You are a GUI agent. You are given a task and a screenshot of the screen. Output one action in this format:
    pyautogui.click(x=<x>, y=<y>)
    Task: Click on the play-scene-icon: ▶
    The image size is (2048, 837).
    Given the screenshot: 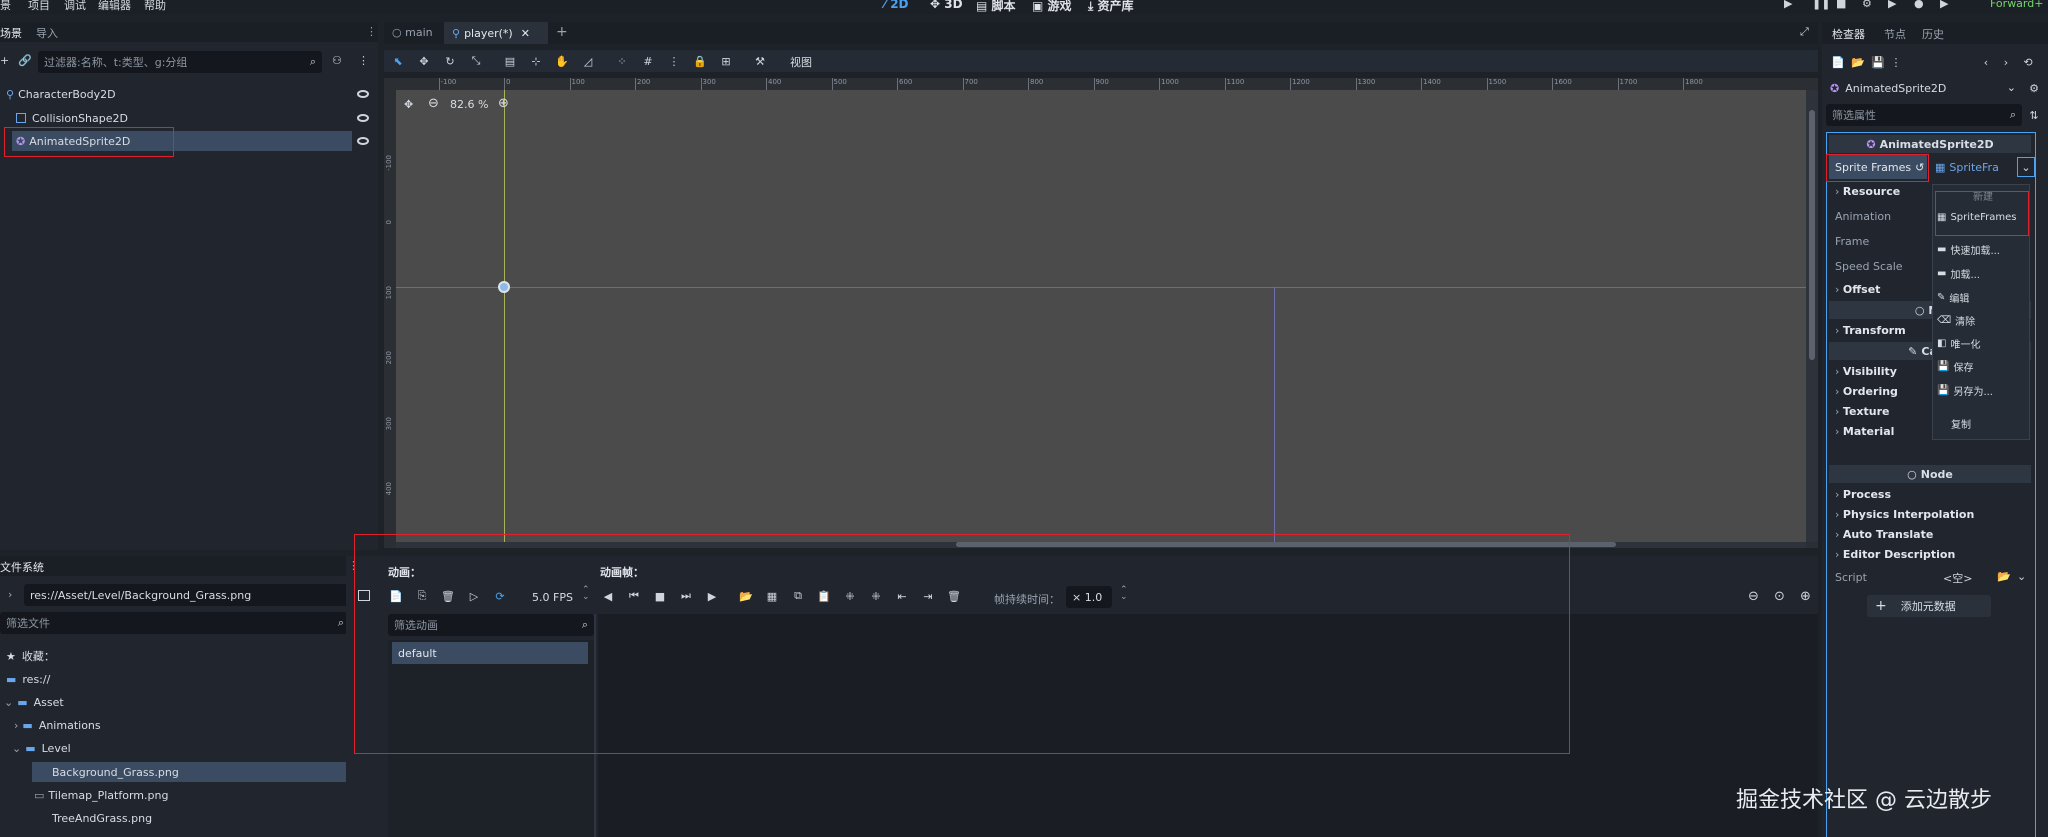 What is the action you would take?
    pyautogui.click(x=1892, y=5)
    